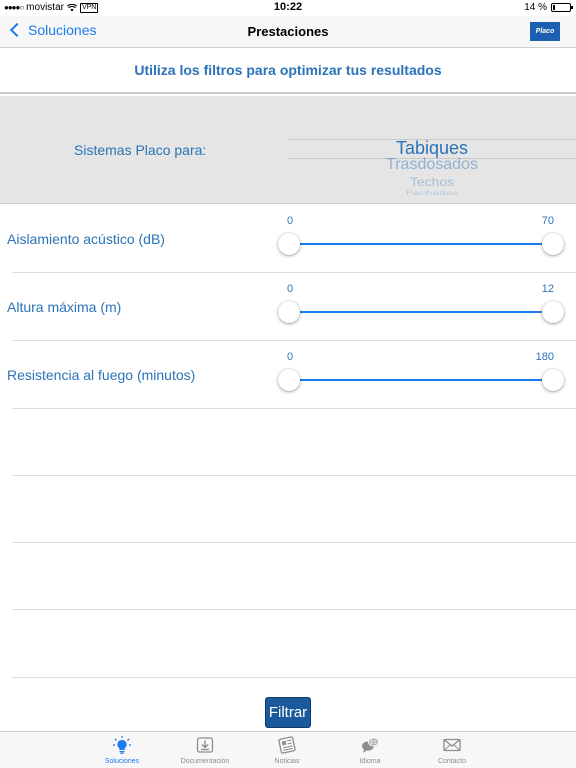  What do you see at coordinates (373, 743) in the screenshot?
I see `svg-text: ES` at bounding box center [373, 743].